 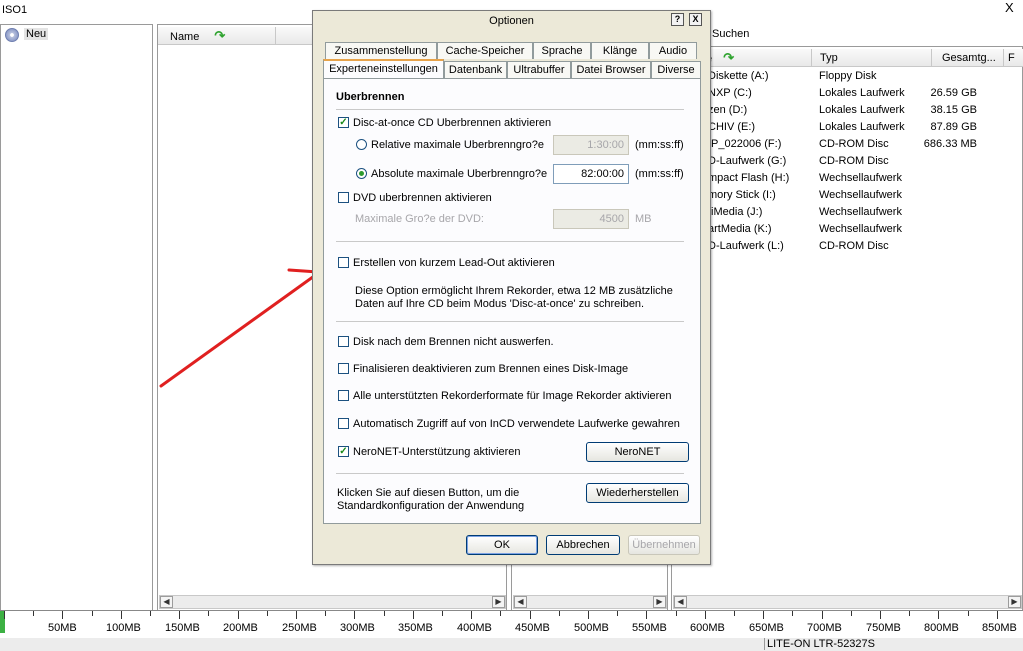 I want to click on browser-tree-hscrollbar: ◀ ▶, so click(x=590, y=602).